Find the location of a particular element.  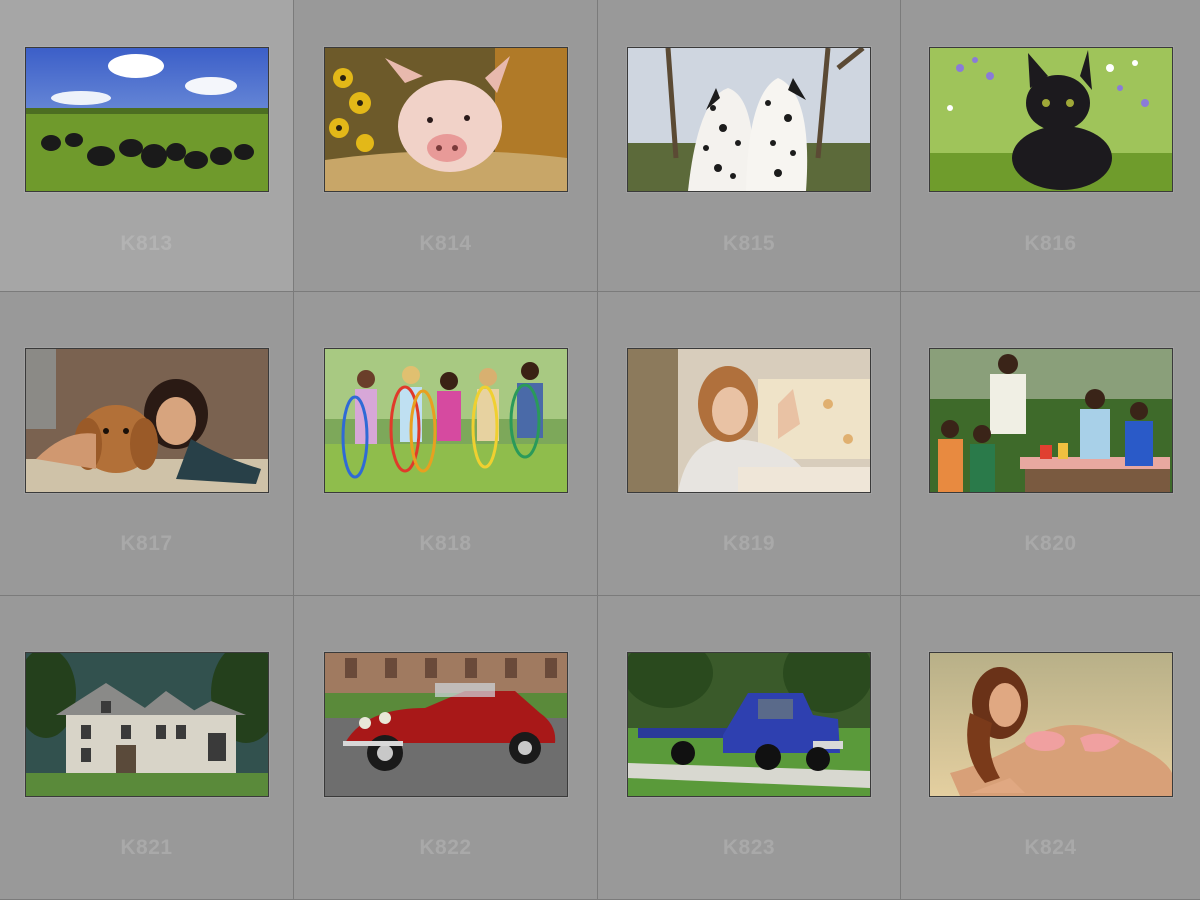

thumbnail-cell-k824: K824 is located at coordinates (1050, 748).